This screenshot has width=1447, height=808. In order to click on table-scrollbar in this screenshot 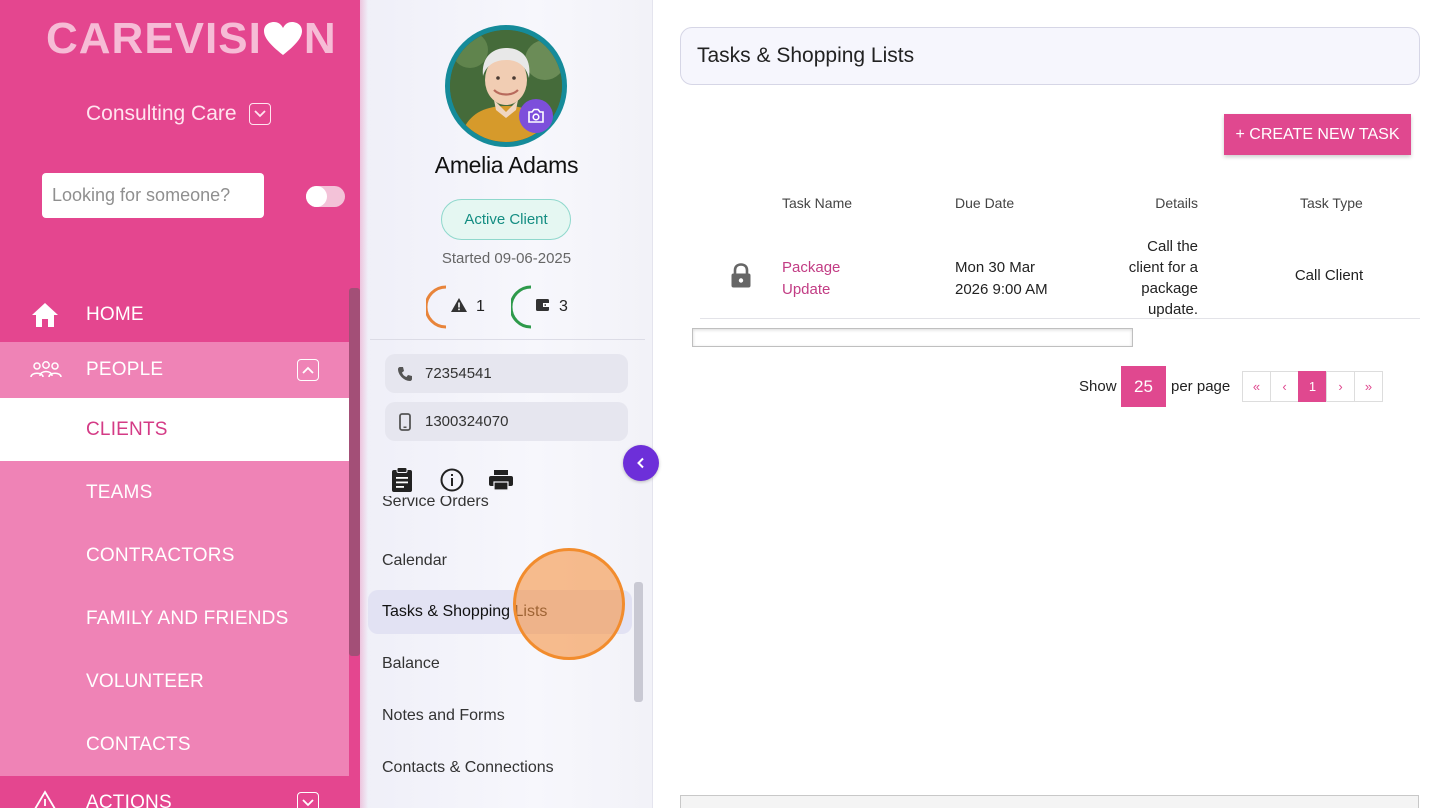, I will do `click(912, 337)`.